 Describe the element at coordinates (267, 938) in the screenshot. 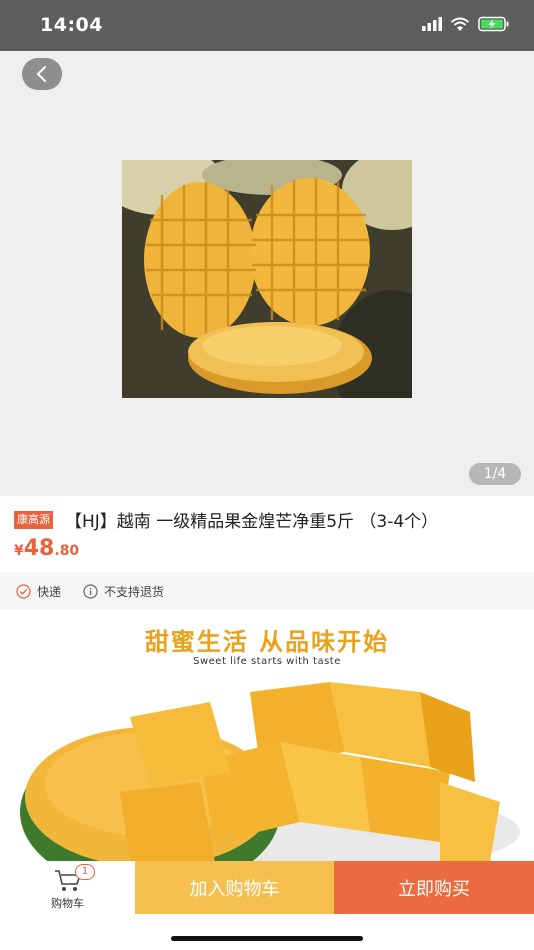

I see `home-indicator` at that location.